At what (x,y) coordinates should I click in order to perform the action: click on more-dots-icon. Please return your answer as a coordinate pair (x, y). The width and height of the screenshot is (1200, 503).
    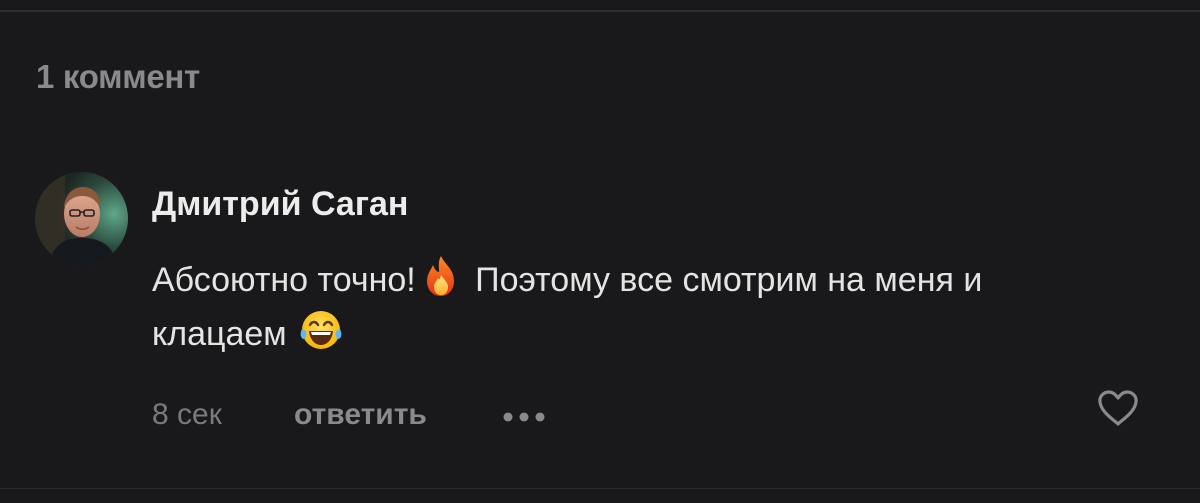
    Looking at the image, I should click on (524, 417).